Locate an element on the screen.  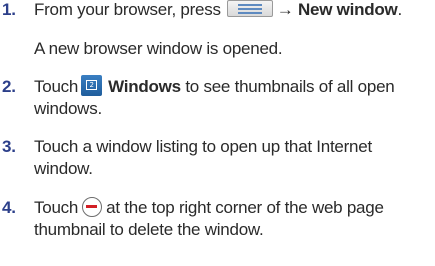
windows-icon: 2 is located at coordinates (92, 86).